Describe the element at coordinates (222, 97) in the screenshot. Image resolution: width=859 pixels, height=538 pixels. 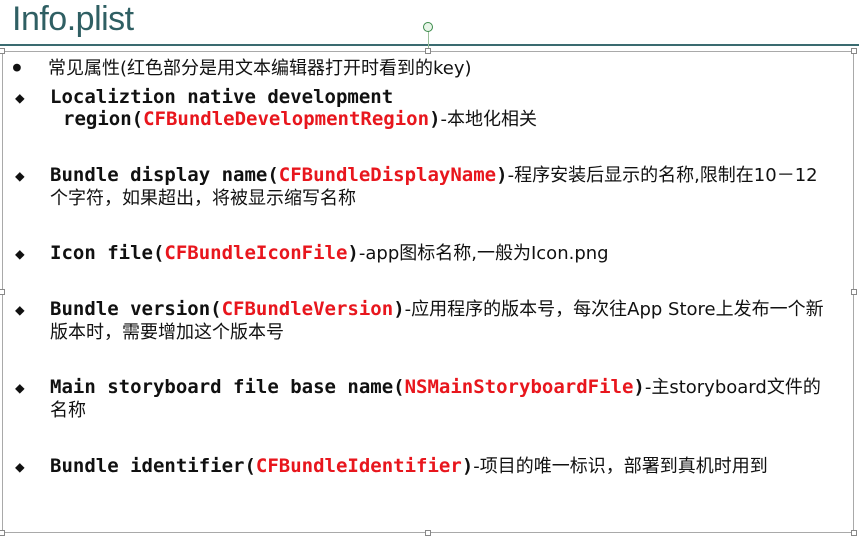
I see `item-name: Localiztion native development` at that location.